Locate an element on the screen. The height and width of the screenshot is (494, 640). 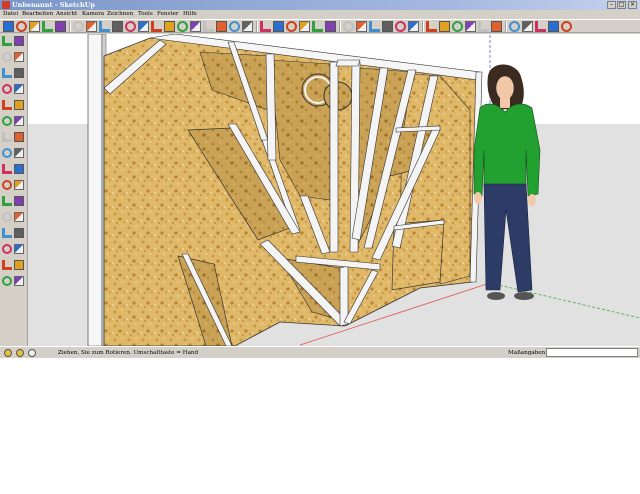
polygon-icon is located at coordinates (7, 105).